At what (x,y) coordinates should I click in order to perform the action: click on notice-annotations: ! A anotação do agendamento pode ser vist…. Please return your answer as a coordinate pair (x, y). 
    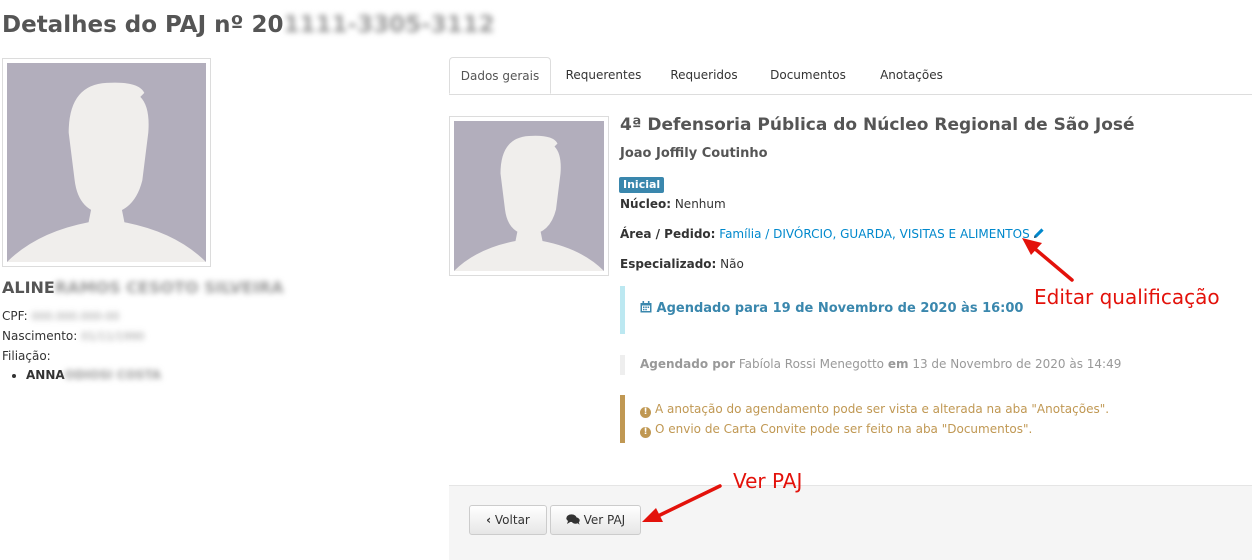
    Looking at the image, I should click on (874, 410).